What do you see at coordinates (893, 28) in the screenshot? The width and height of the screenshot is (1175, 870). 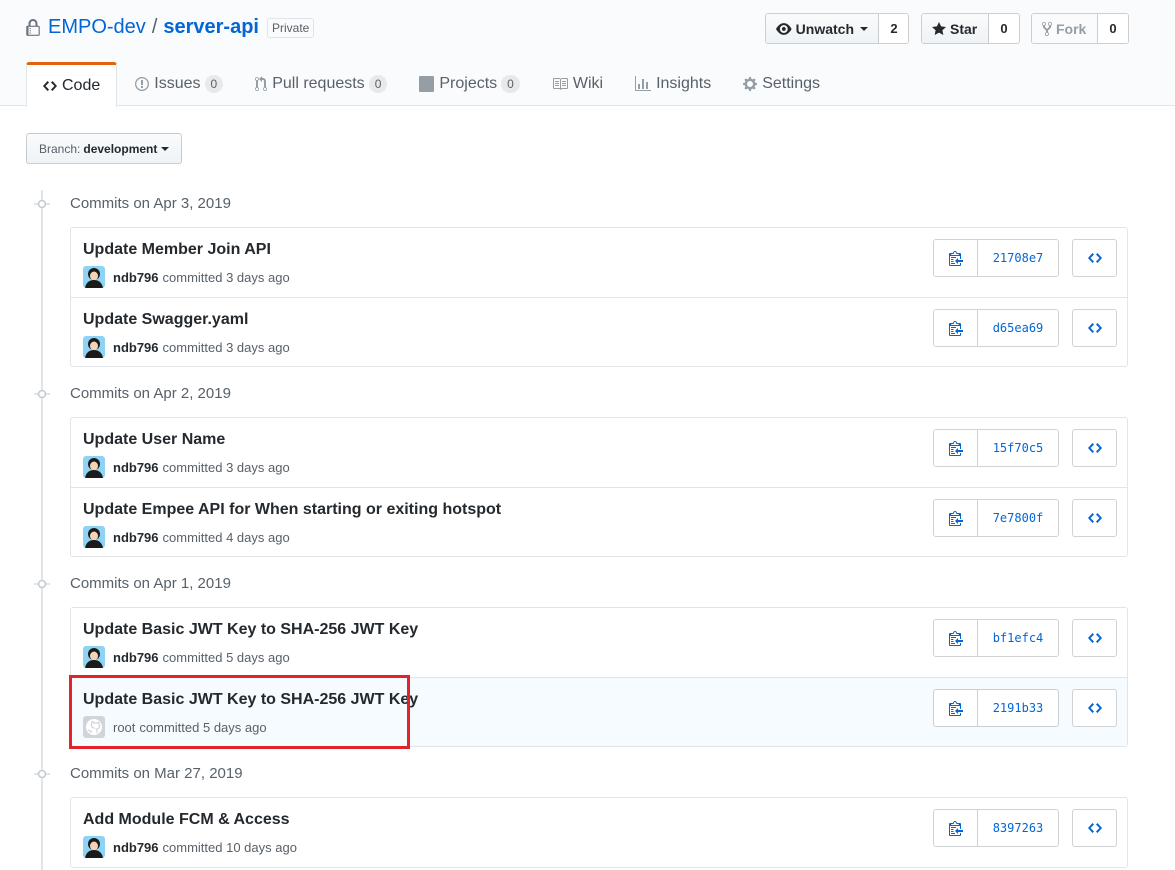 I see `watch-count: 2` at bounding box center [893, 28].